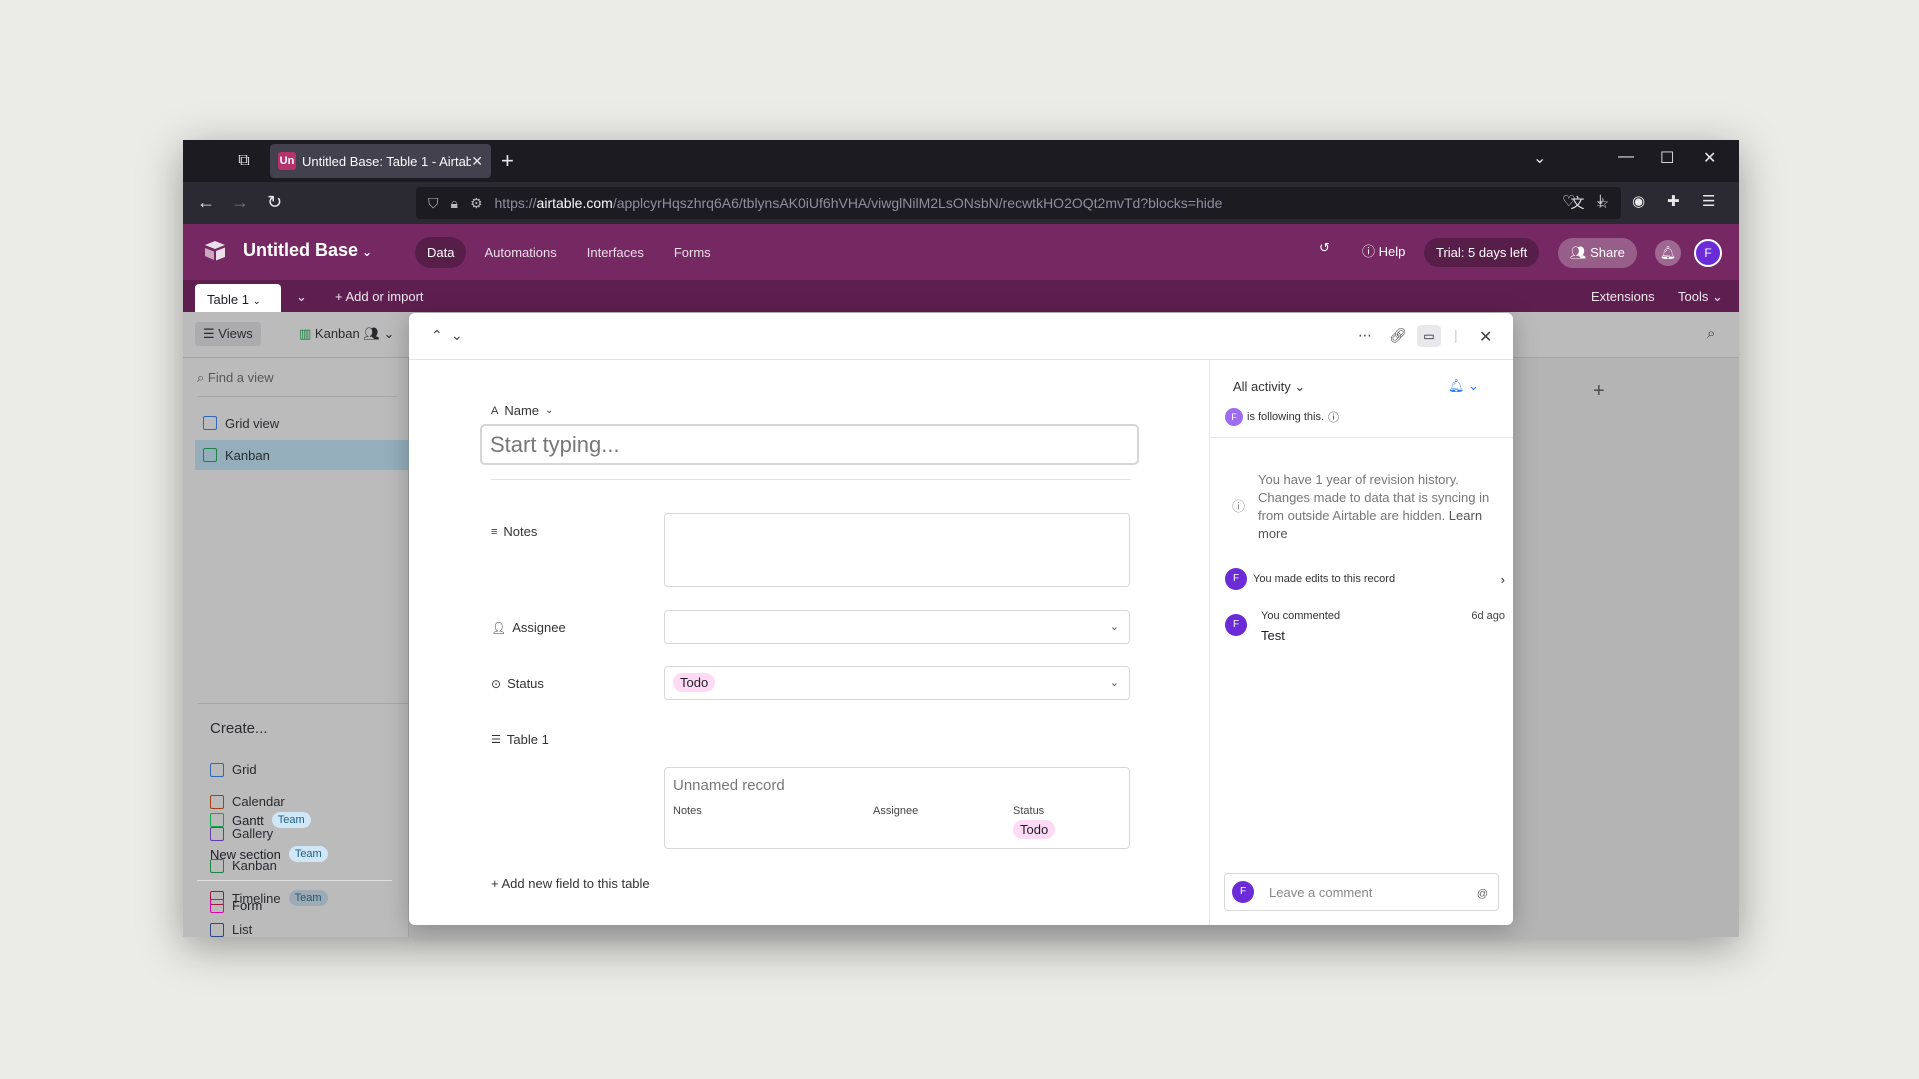  What do you see at coordinates (495, 410) in the screenshot?
I see `text-field-icon: A` at bounding box center [495, 410].